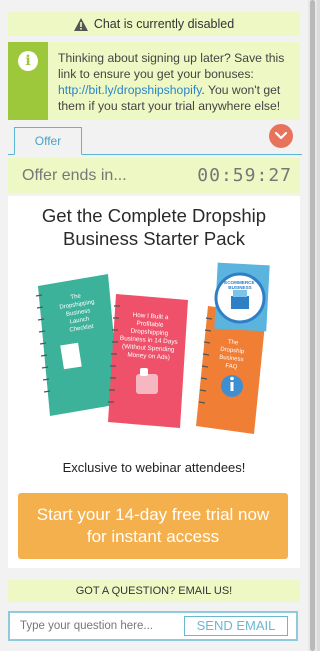 The height and width of the screenshot is (651, 320). What do you see at coordinates (154, 215) in the screenshot?
I see `headline-line-1: Get the Complete Dropship` at bounding box center [154, 215].